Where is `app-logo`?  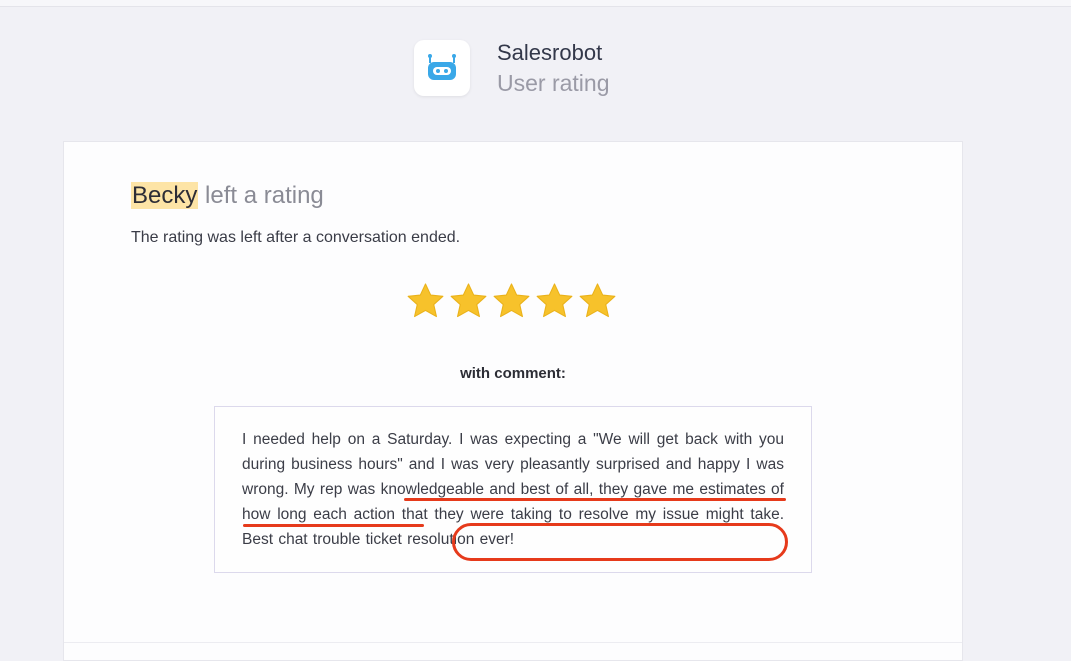 app-logo is located at coordinates (442, 68).